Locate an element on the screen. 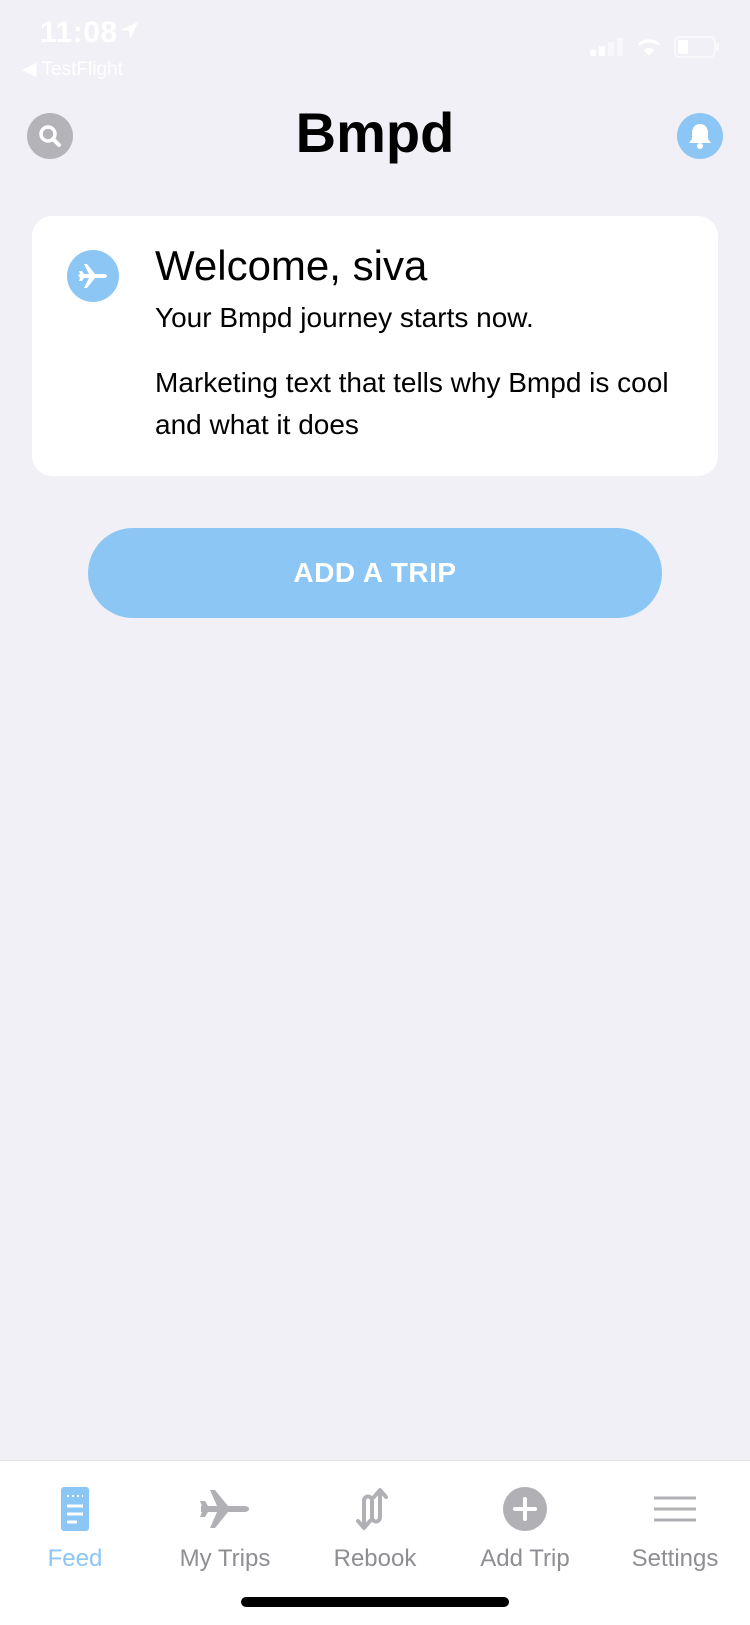 Image resolution: width=750 pixels, height=1625 pixels. welcome-subtitle: Your Bmpd journey starts now. is located at coordinates (344, 317).